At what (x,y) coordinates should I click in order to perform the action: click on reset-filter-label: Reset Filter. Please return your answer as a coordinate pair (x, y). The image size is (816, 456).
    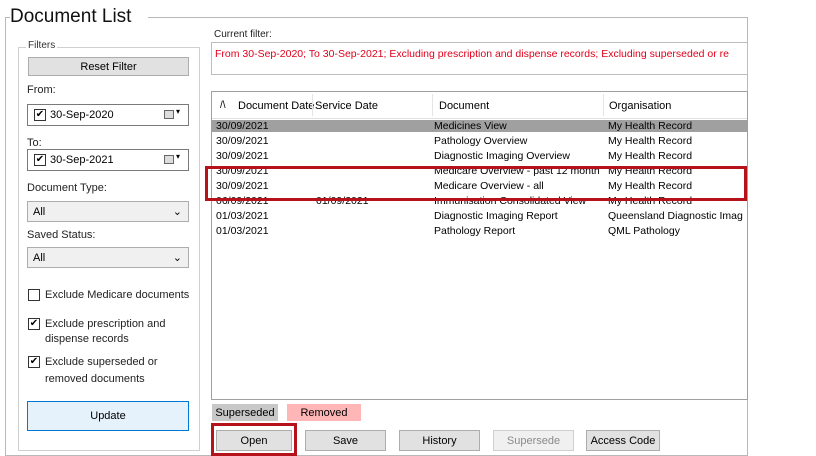
    Looking at the image, I should click on (108, 66).